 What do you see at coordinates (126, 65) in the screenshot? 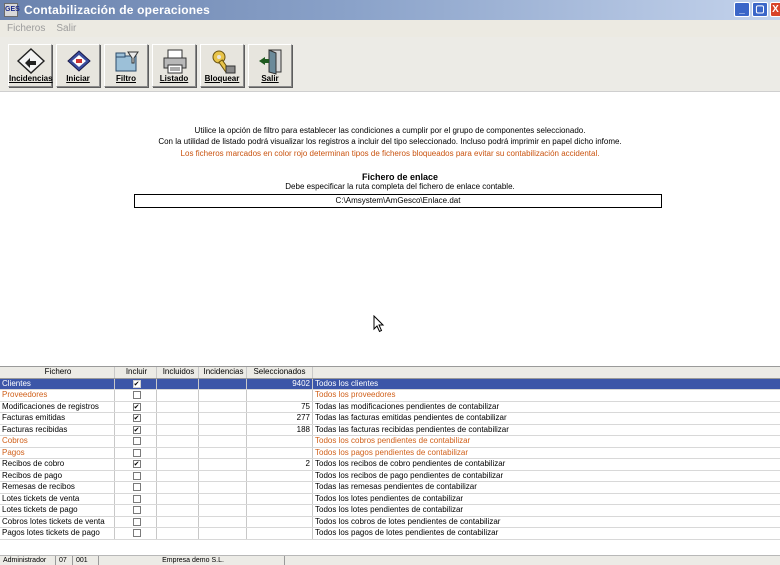
I see `filtro-button: Filtro` at bounding box center [126, 65].